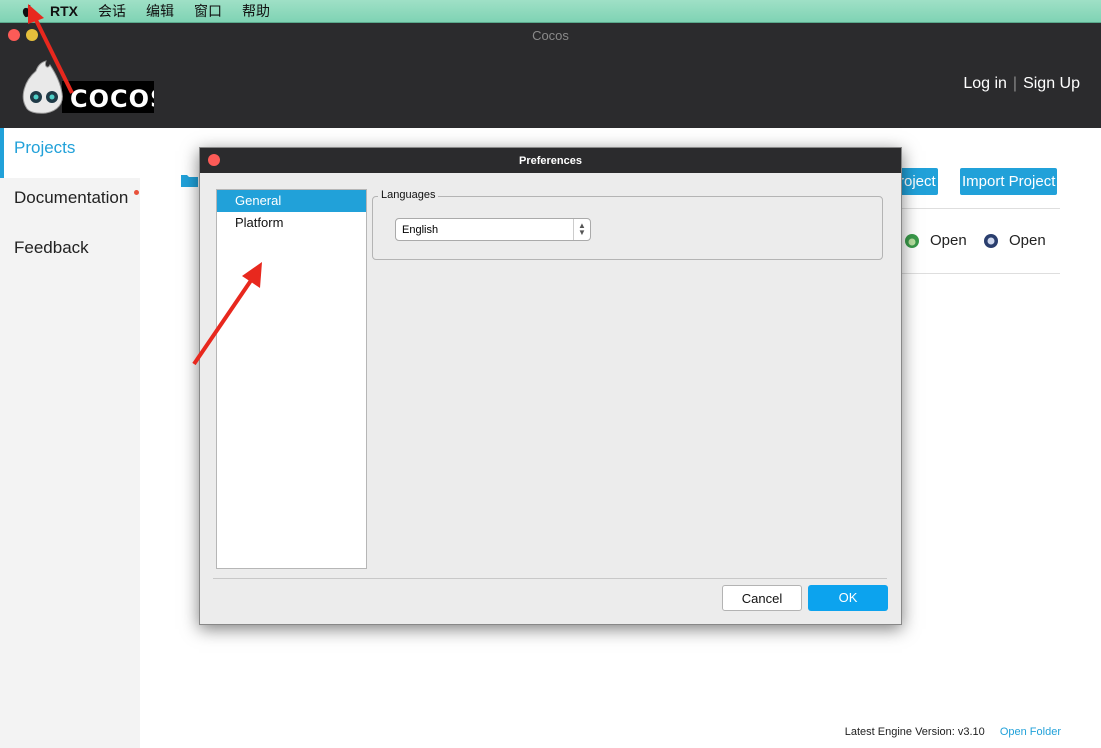 The image size is (1101, 748). I want to click on notification-dot, so click(136, 192).